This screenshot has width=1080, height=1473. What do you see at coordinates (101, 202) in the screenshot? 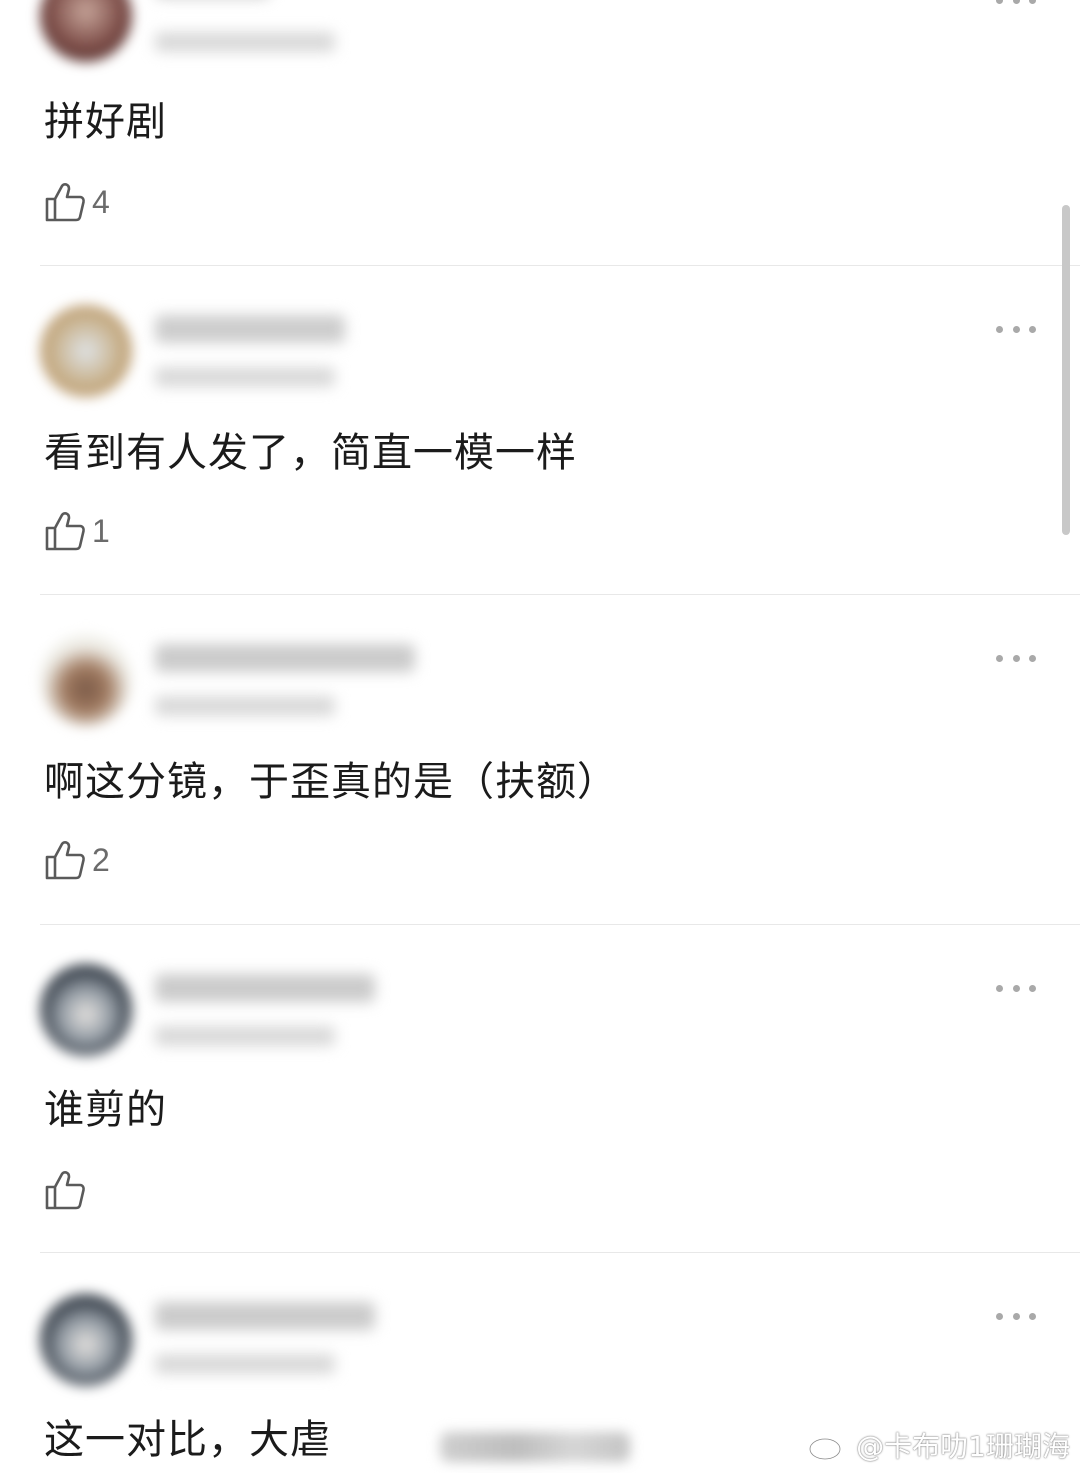
I see `like-count: 4` at bounding box center [101, 202].